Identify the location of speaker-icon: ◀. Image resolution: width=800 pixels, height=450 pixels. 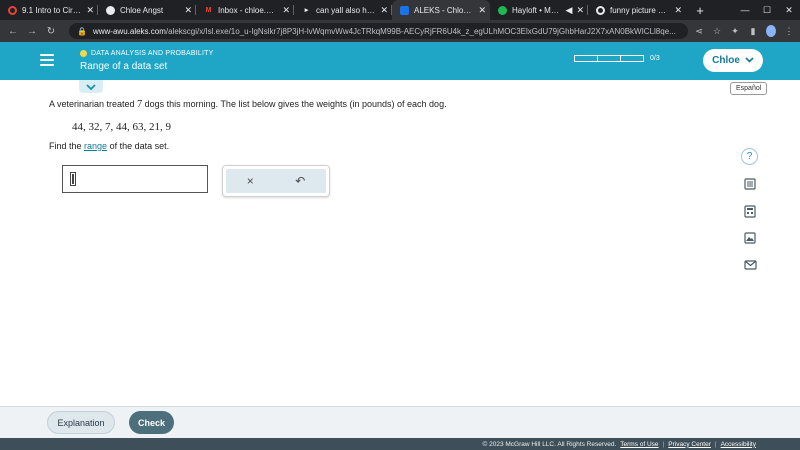
(569, 10).